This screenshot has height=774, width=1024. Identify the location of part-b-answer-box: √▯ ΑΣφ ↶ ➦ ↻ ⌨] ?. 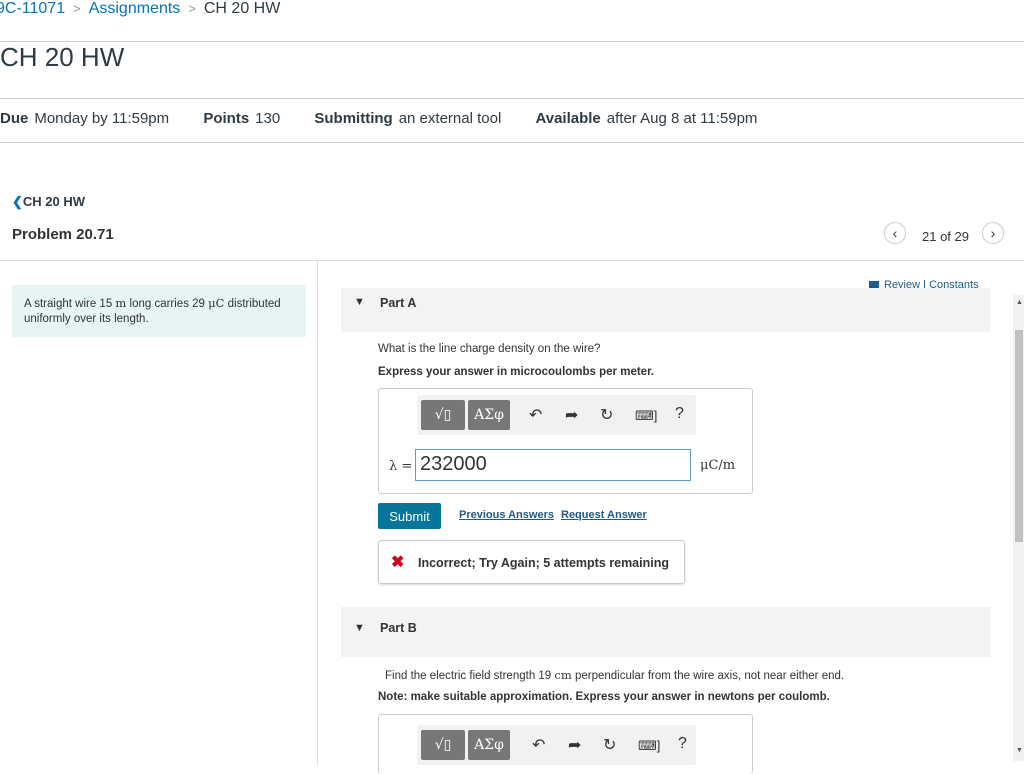
(565, 744).